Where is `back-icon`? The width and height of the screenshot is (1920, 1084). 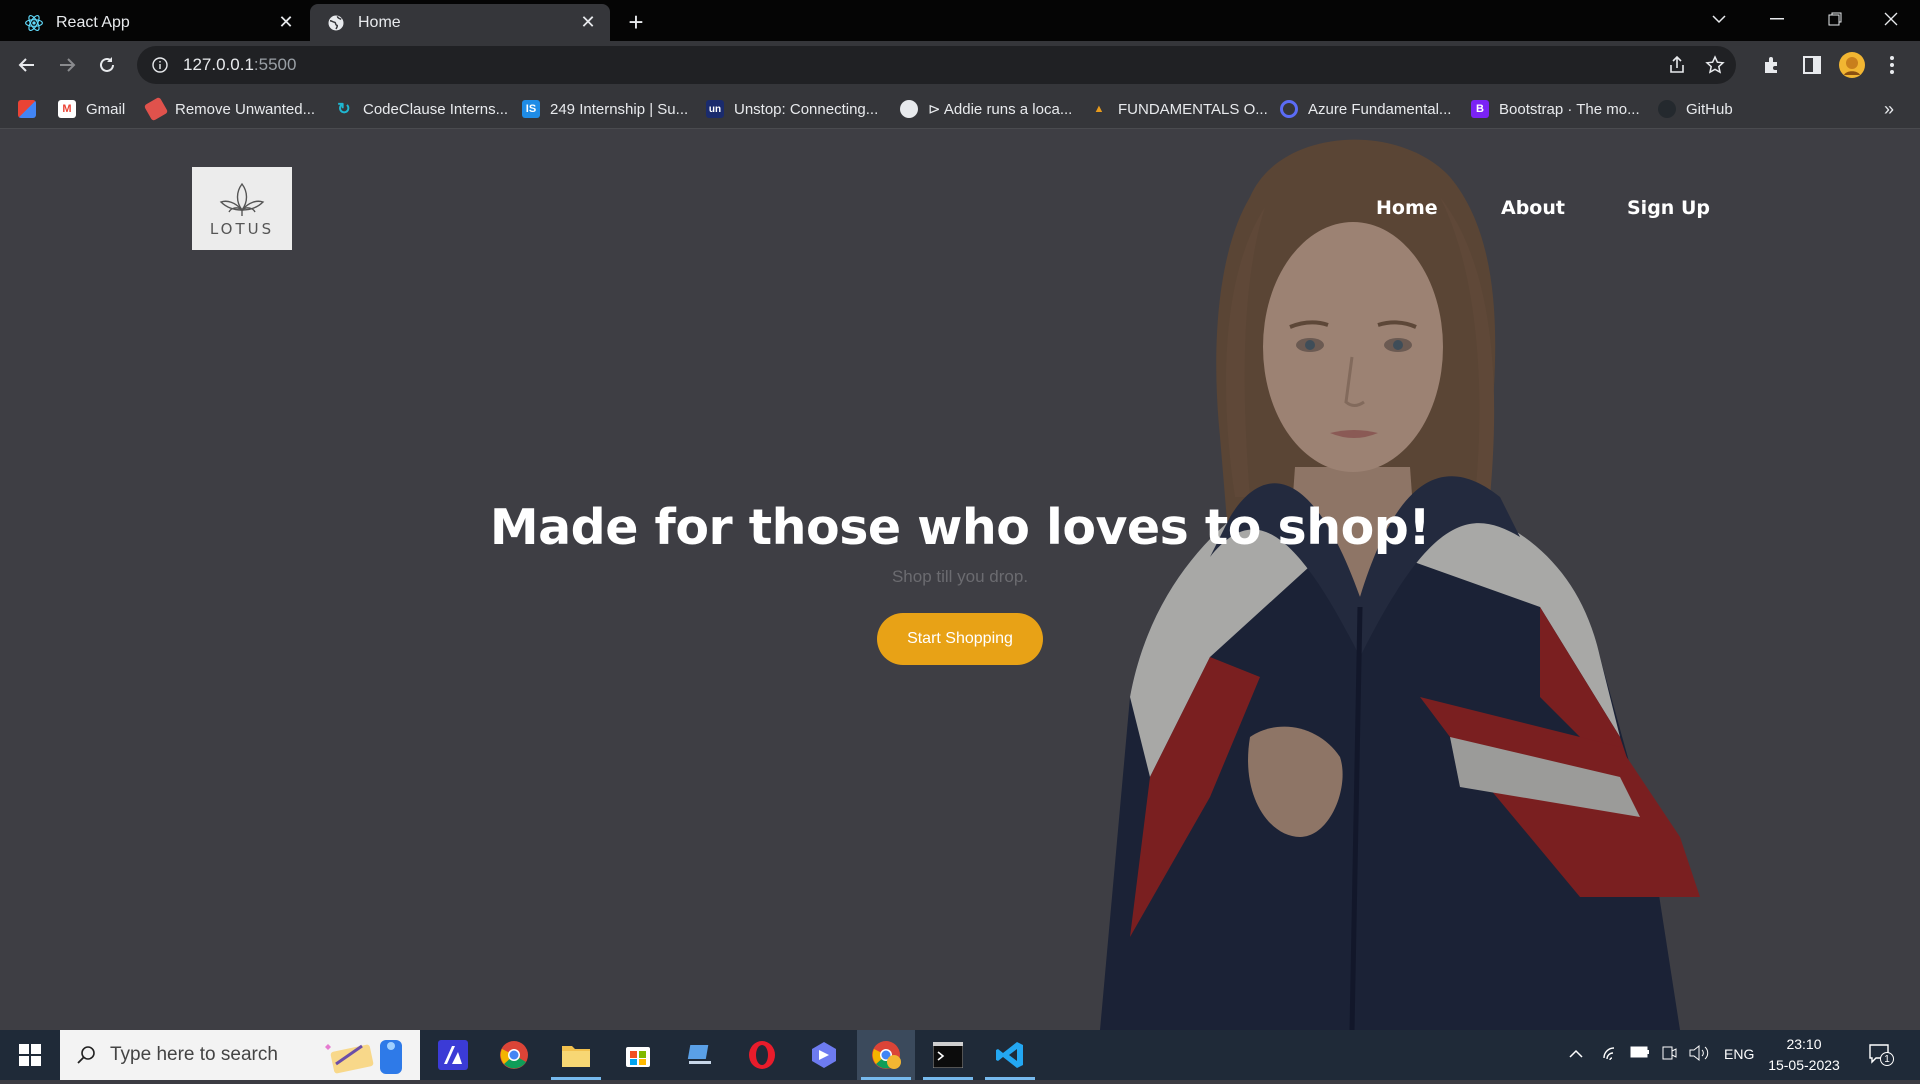 back-icon is located at coordinates (27, 65).